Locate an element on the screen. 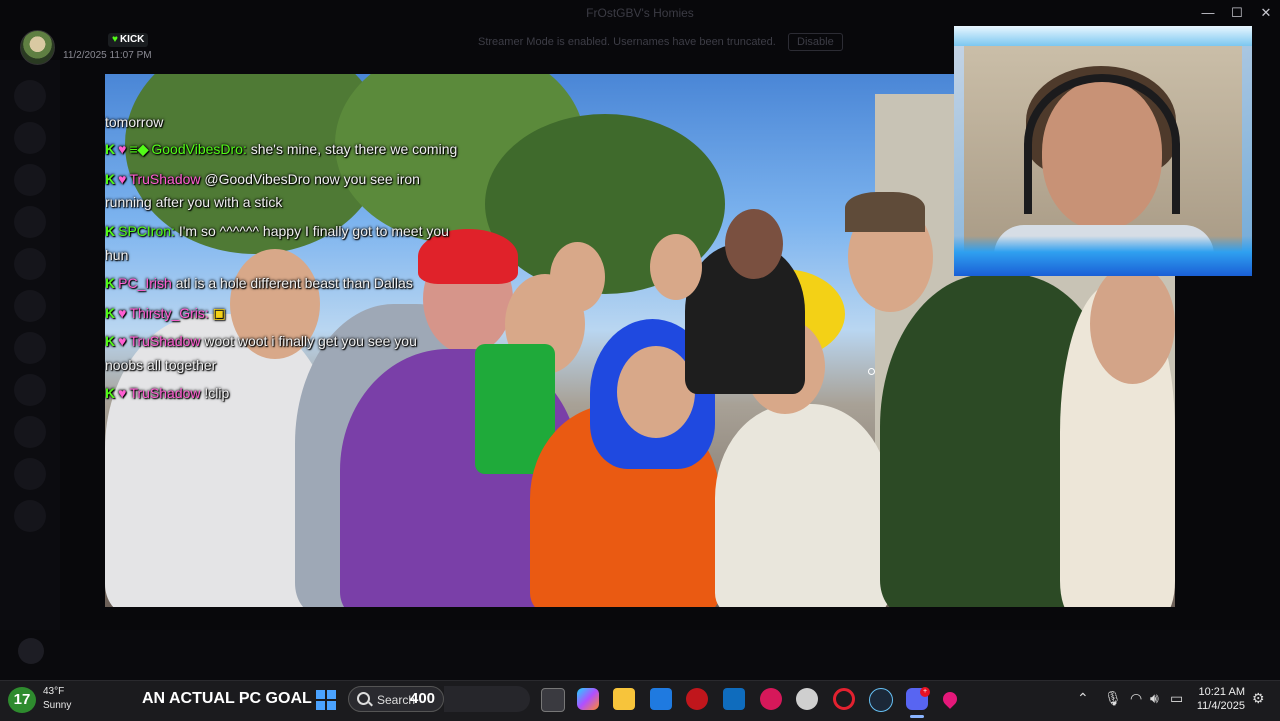 Image resolution: width=1280 pixels, height=721 pixels. disable-button: Disable is located at coordinates (815, 42).